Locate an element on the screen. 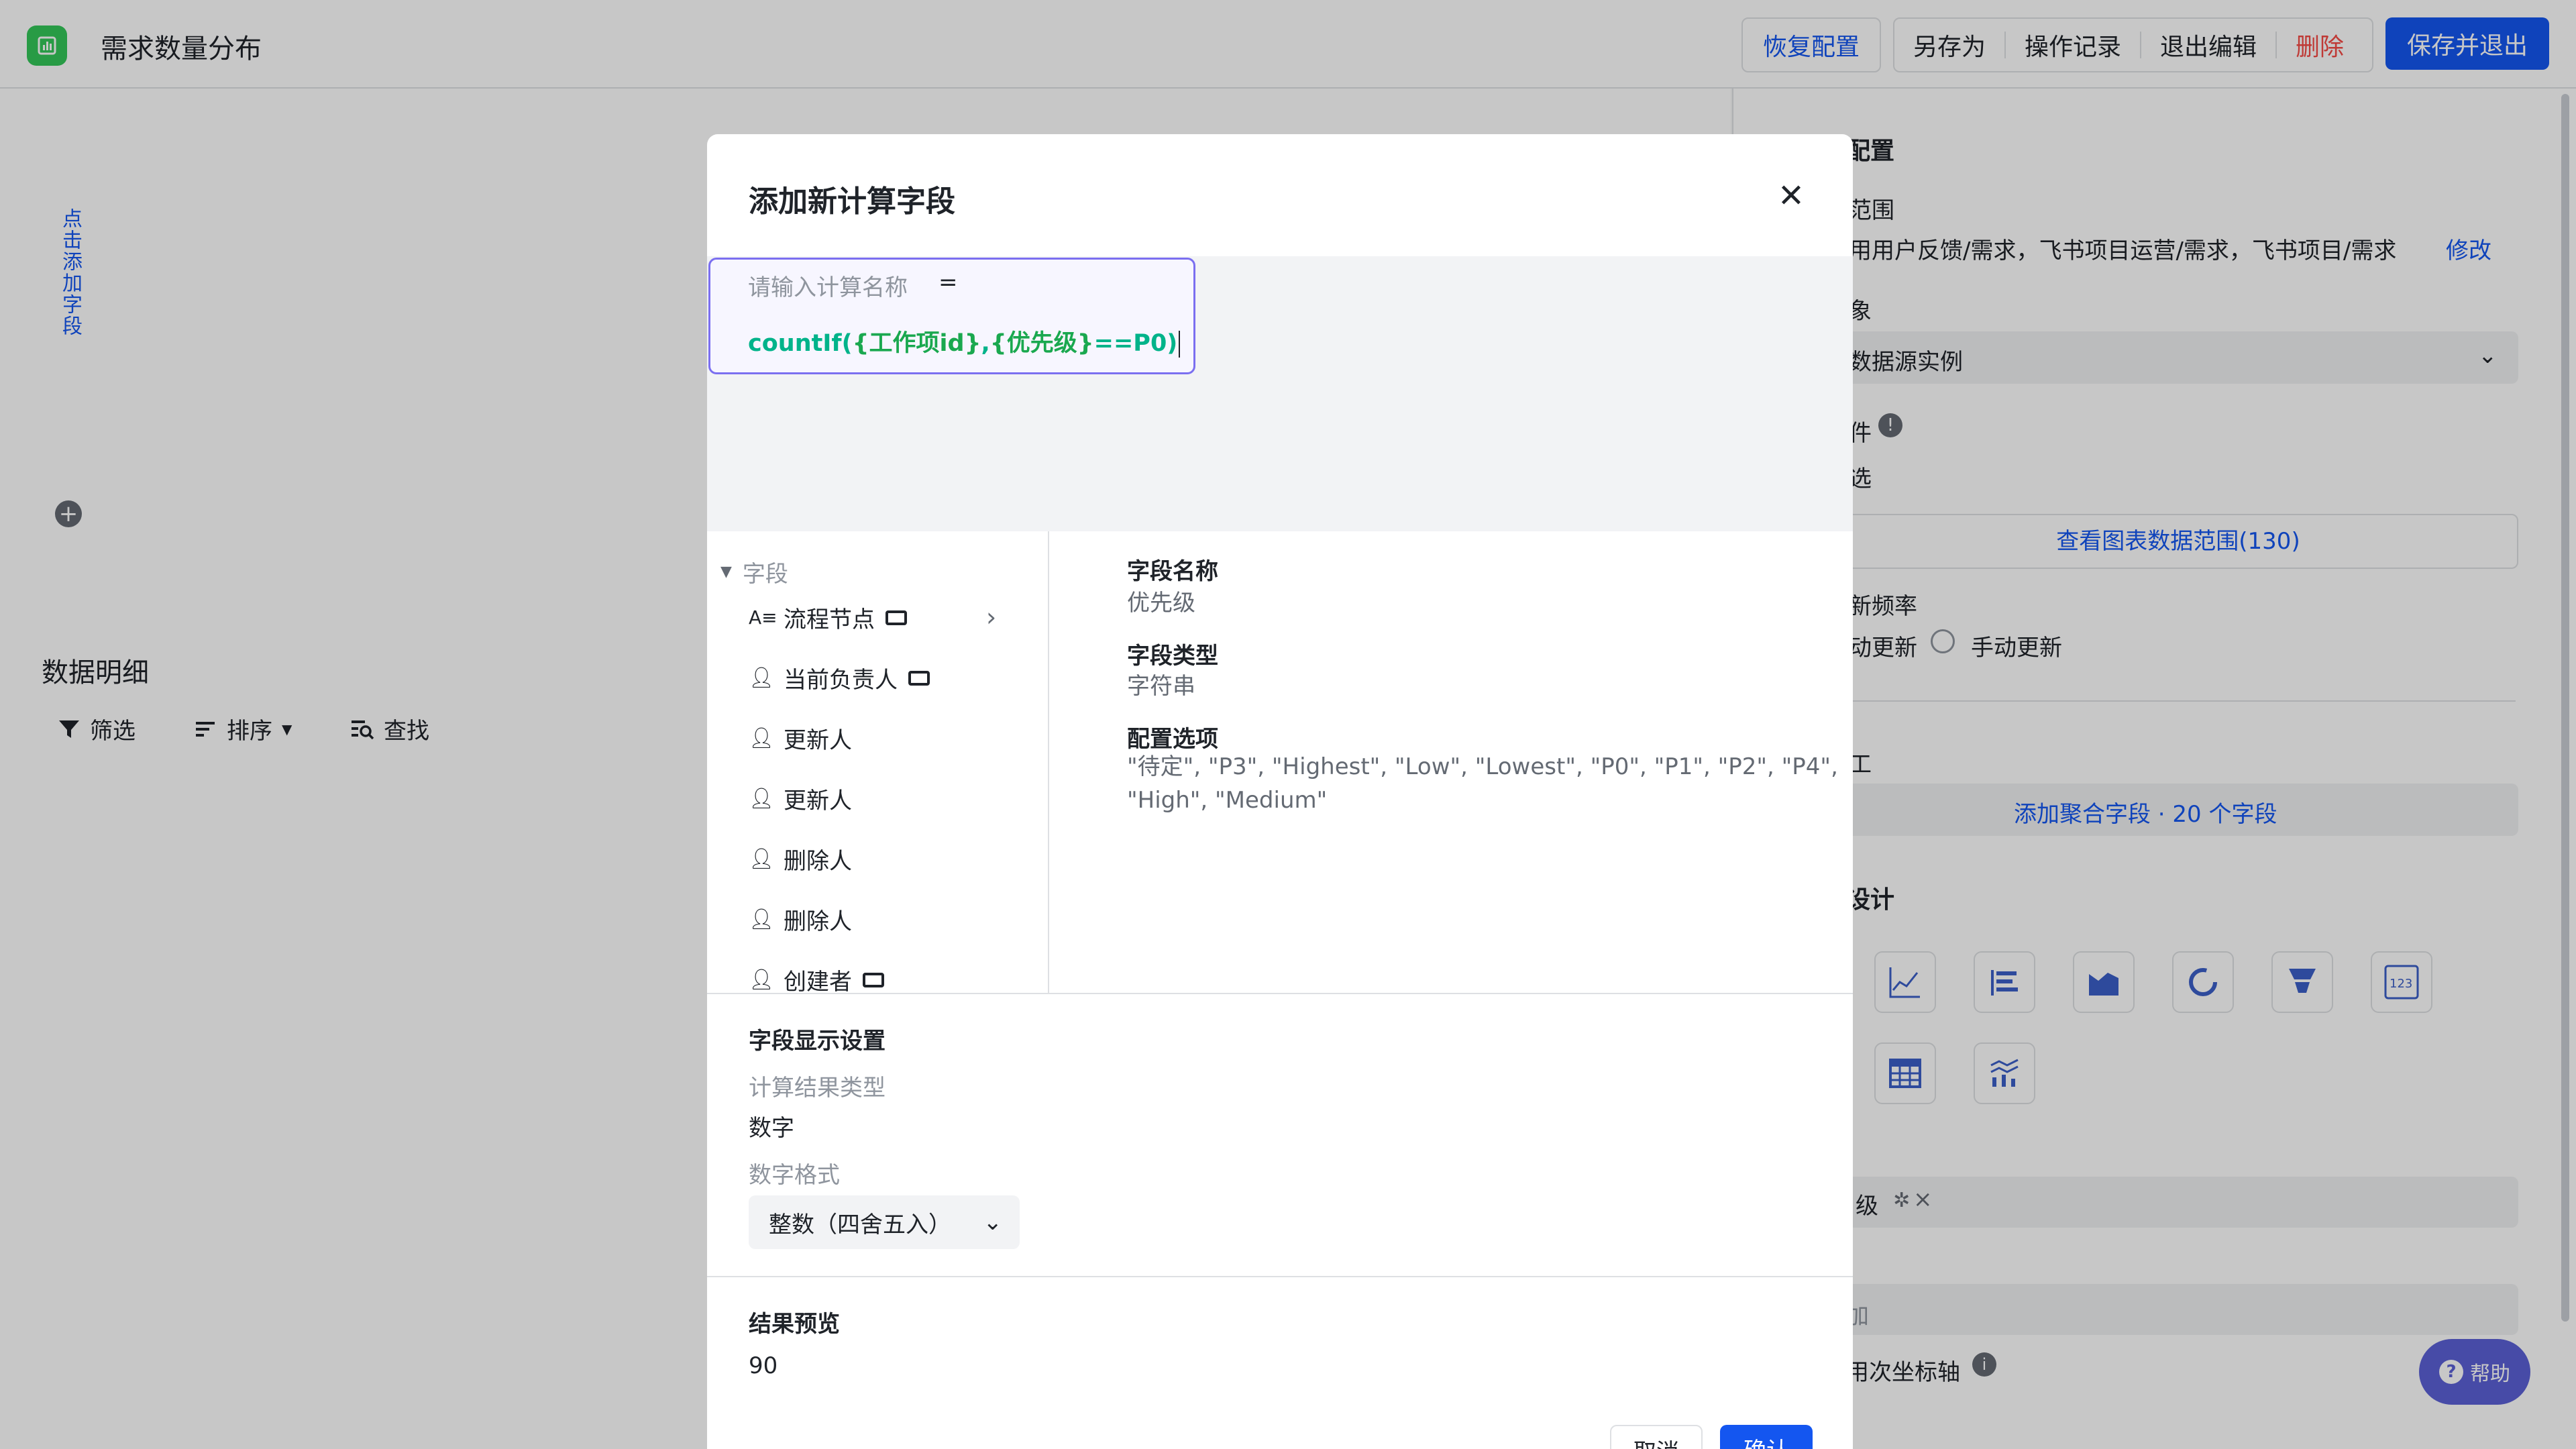 The height and width of the screenshot is (1449, 2576). formula-field-ref: {优先级} is located at coordinates (1041, 343).